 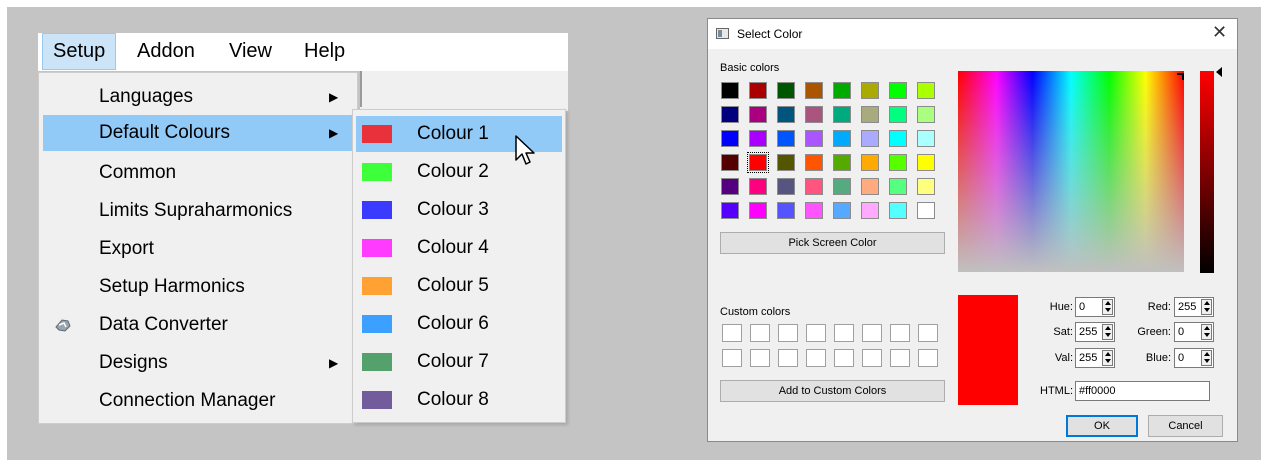 What do you see at coordinates (1180, 76) in the screenshot?
I see `spectrum-crosshair-marker` at bounding box center [1180, 76].